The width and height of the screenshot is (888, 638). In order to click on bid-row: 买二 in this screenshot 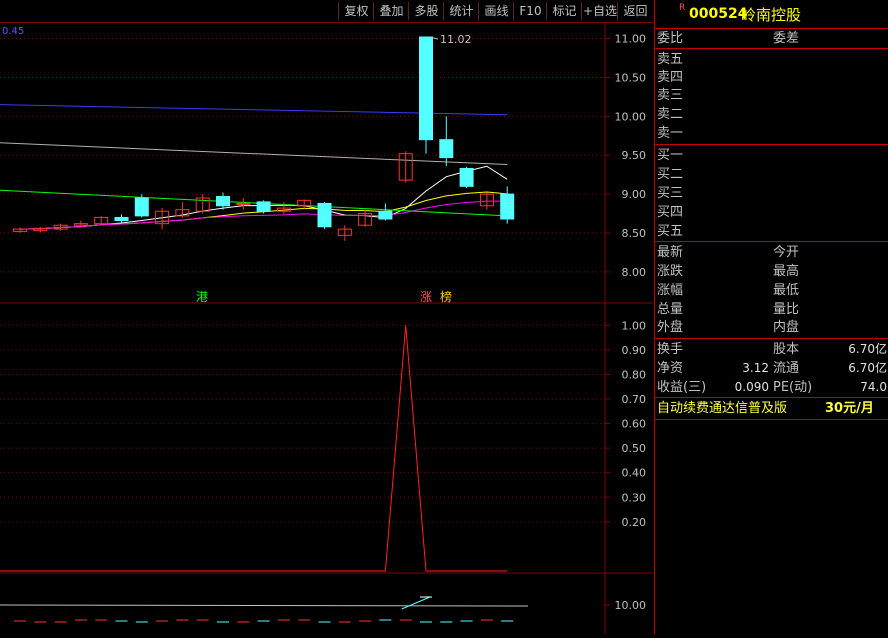, I will do `click(771, 174)`.